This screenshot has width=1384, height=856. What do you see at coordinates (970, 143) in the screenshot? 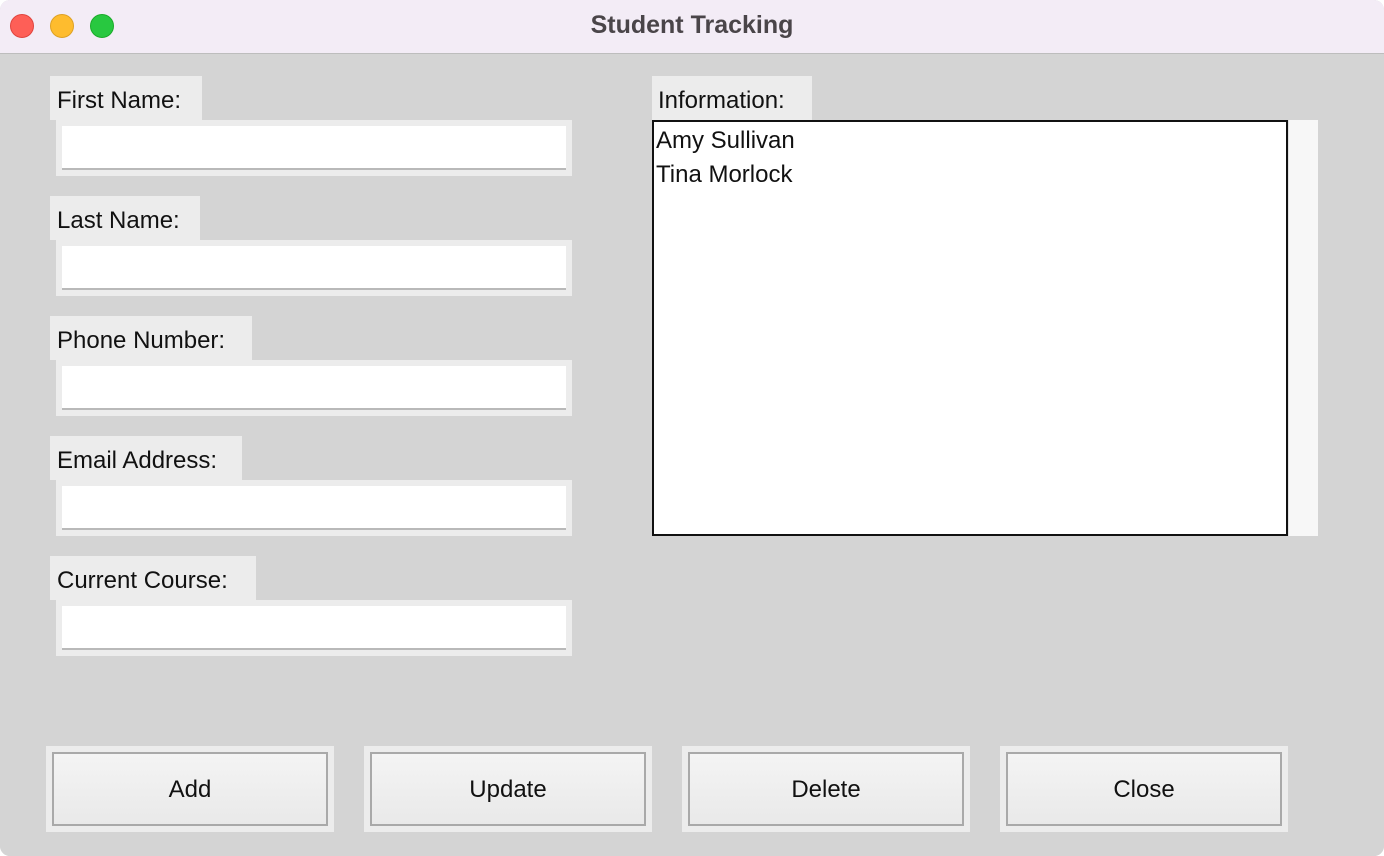
I see `list-item: Amy Sullivan` at bounding box center [970, 143].